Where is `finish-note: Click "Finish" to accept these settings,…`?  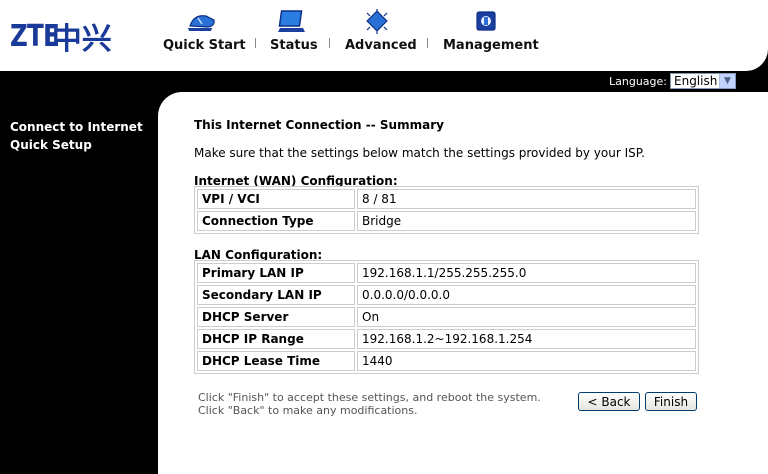
finish-note: Click "Finish" to accept these settings,… is located at coordinates (369, 404).